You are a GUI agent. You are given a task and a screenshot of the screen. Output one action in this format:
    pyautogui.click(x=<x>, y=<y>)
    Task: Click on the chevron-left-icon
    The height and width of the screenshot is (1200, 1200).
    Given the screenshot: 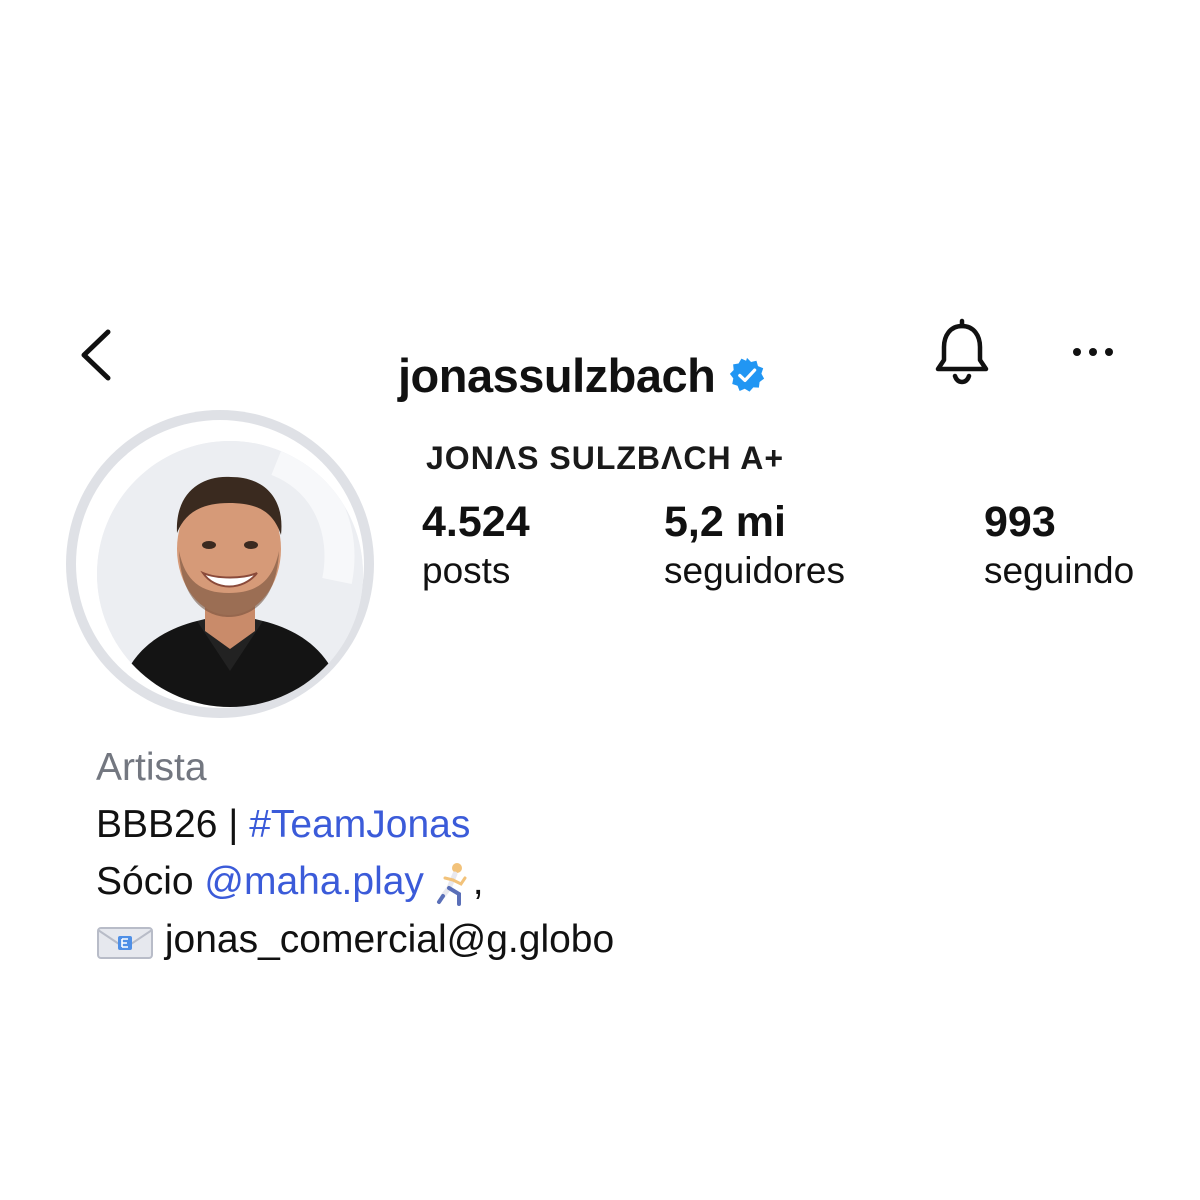 What is the action you would take?
    pyautogui.click(x=96, y=355)
    